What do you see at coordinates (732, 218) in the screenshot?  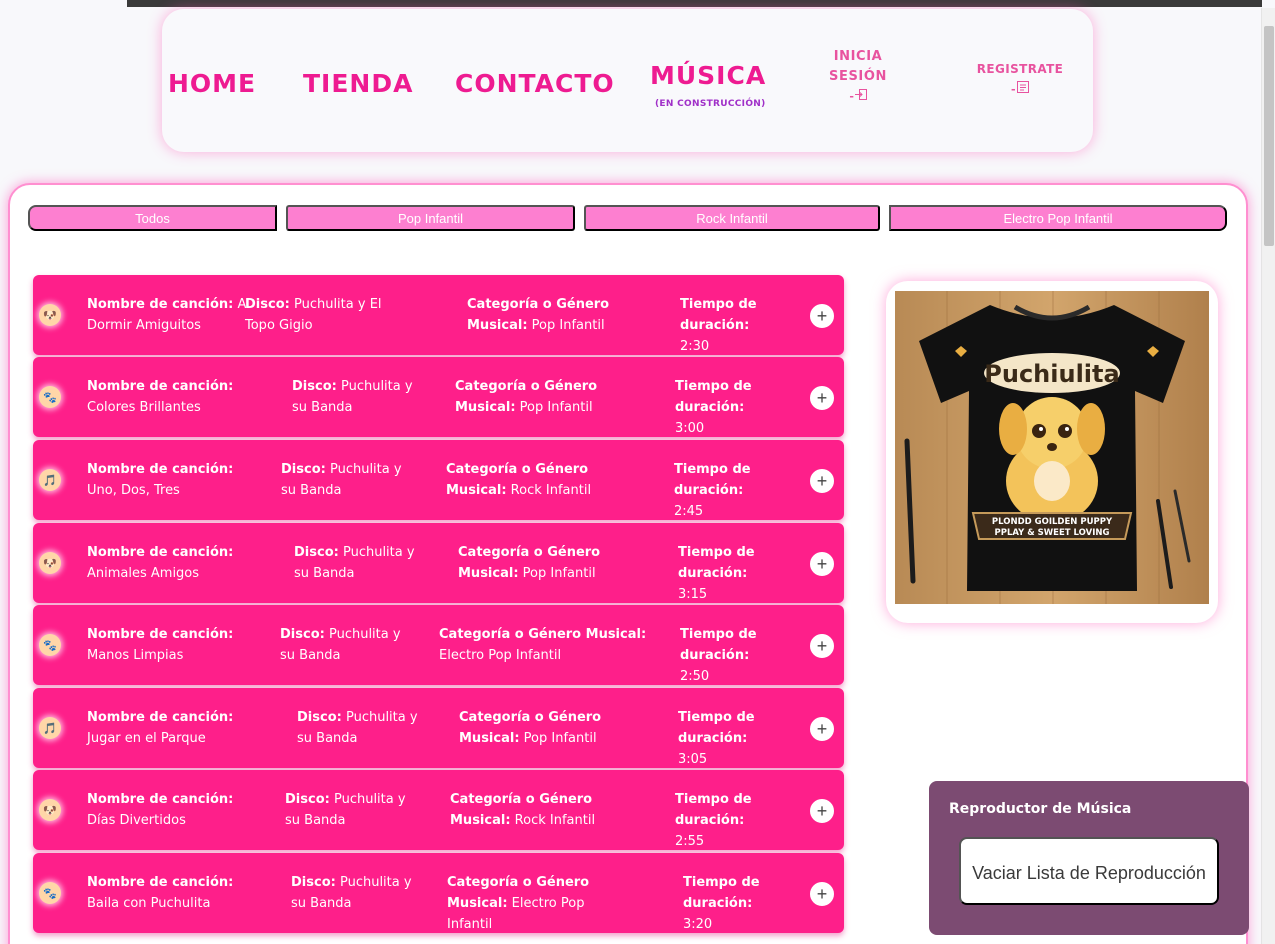 I see `filter-rock-infantil: Rock Infantil` at bounding box center [732, 218].